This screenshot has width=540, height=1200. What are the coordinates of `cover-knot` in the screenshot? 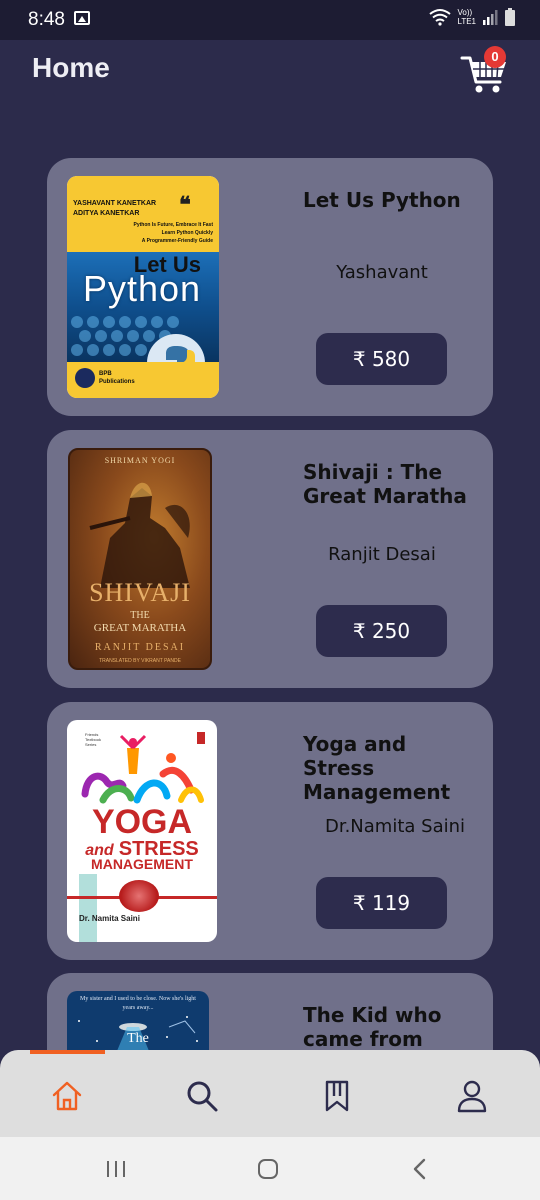 It's located at (139, 896).